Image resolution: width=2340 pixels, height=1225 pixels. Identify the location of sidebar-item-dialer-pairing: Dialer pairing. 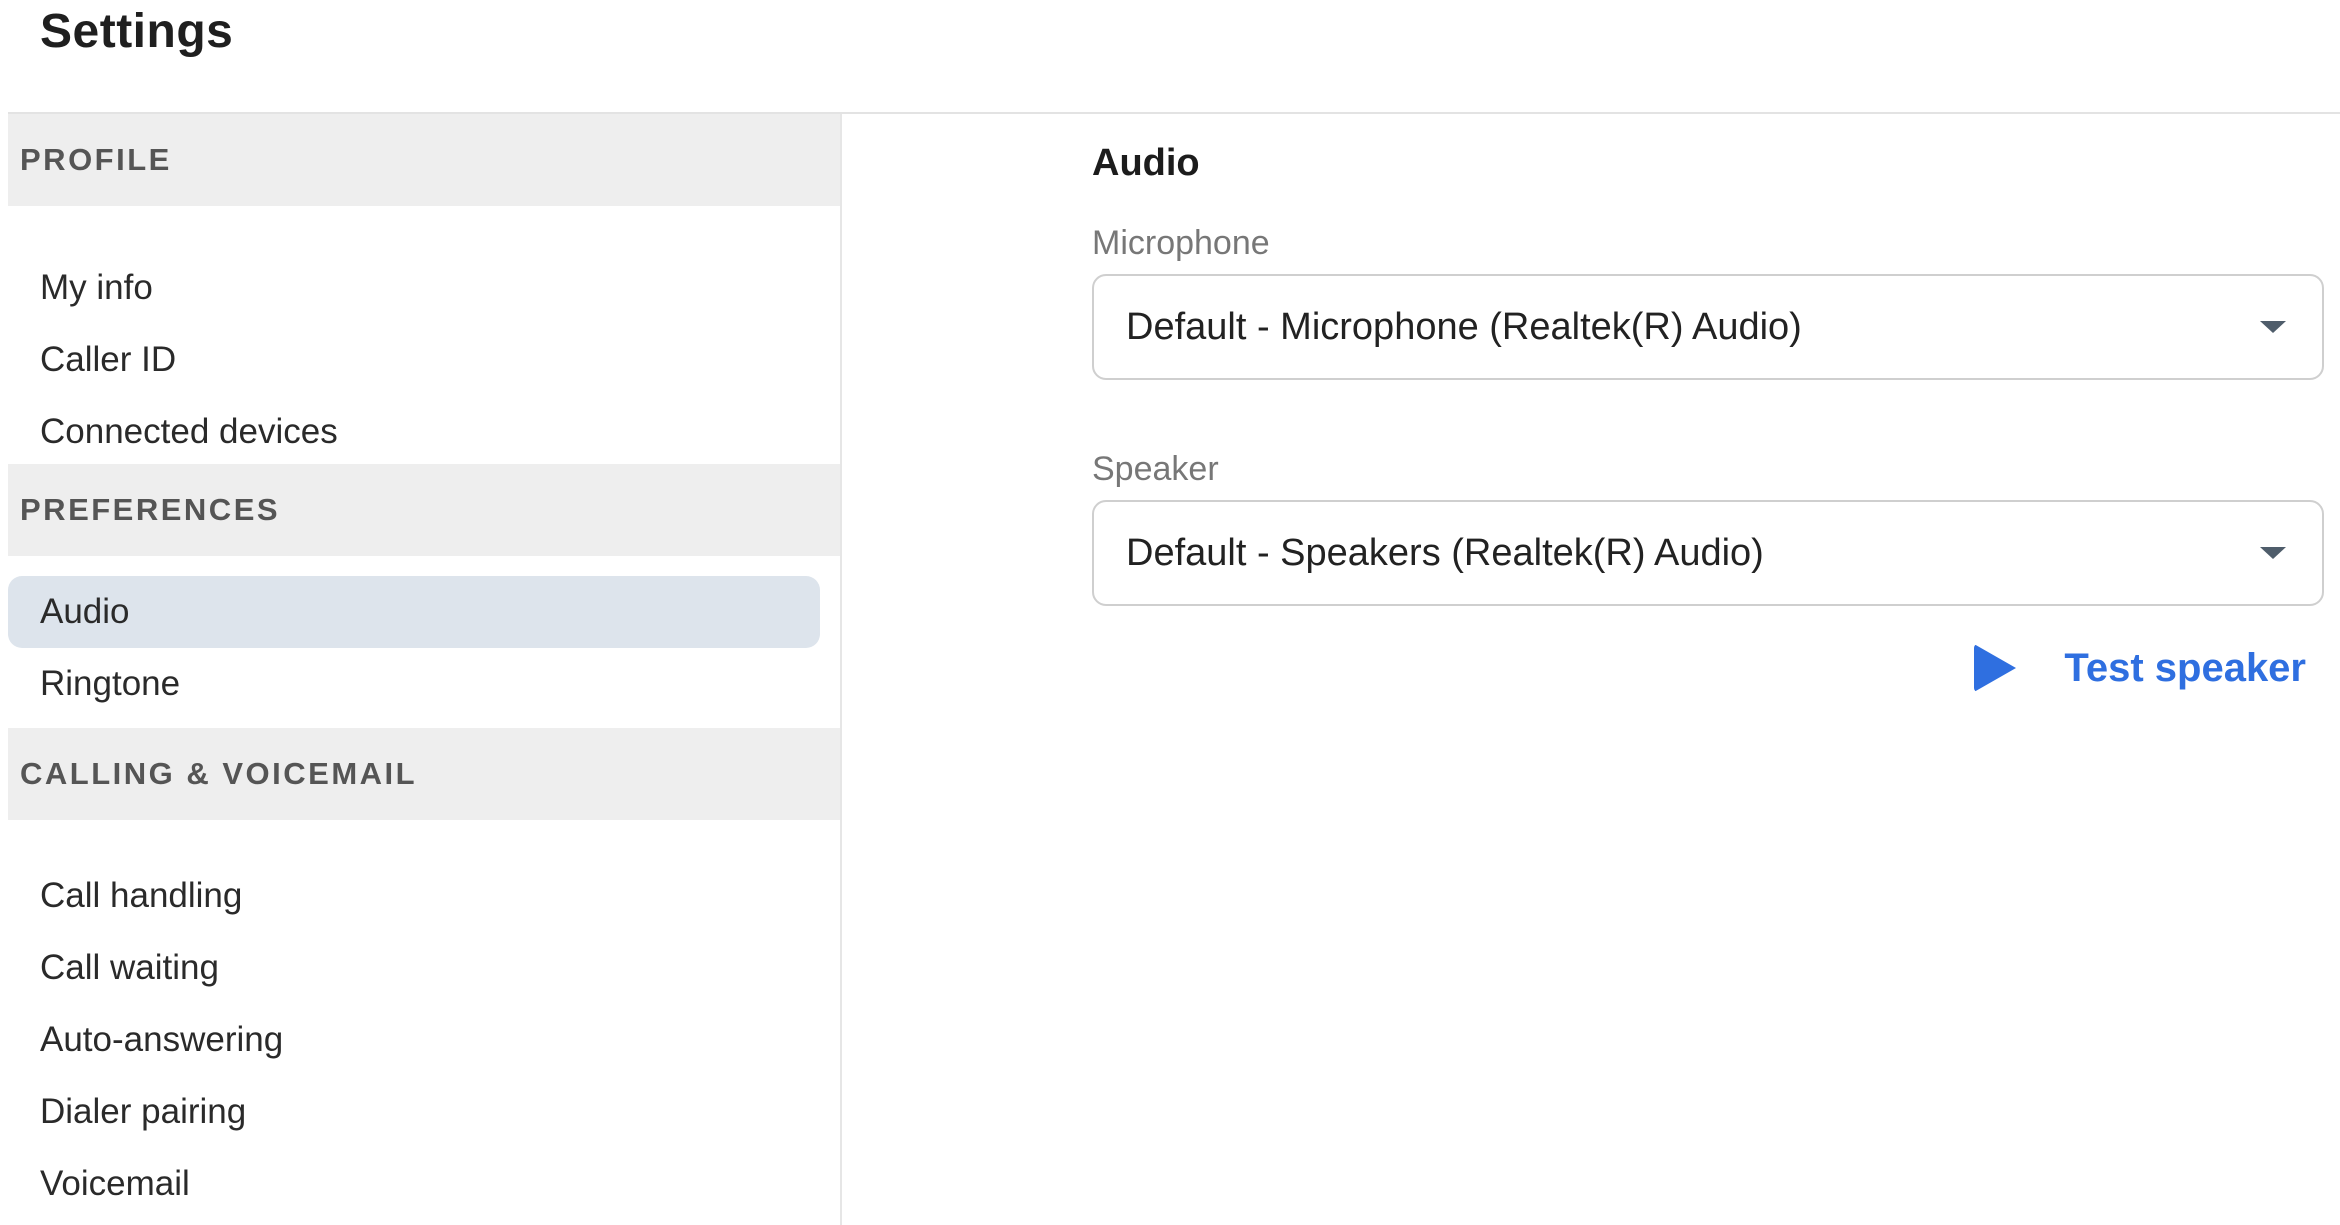
(414, 1112).